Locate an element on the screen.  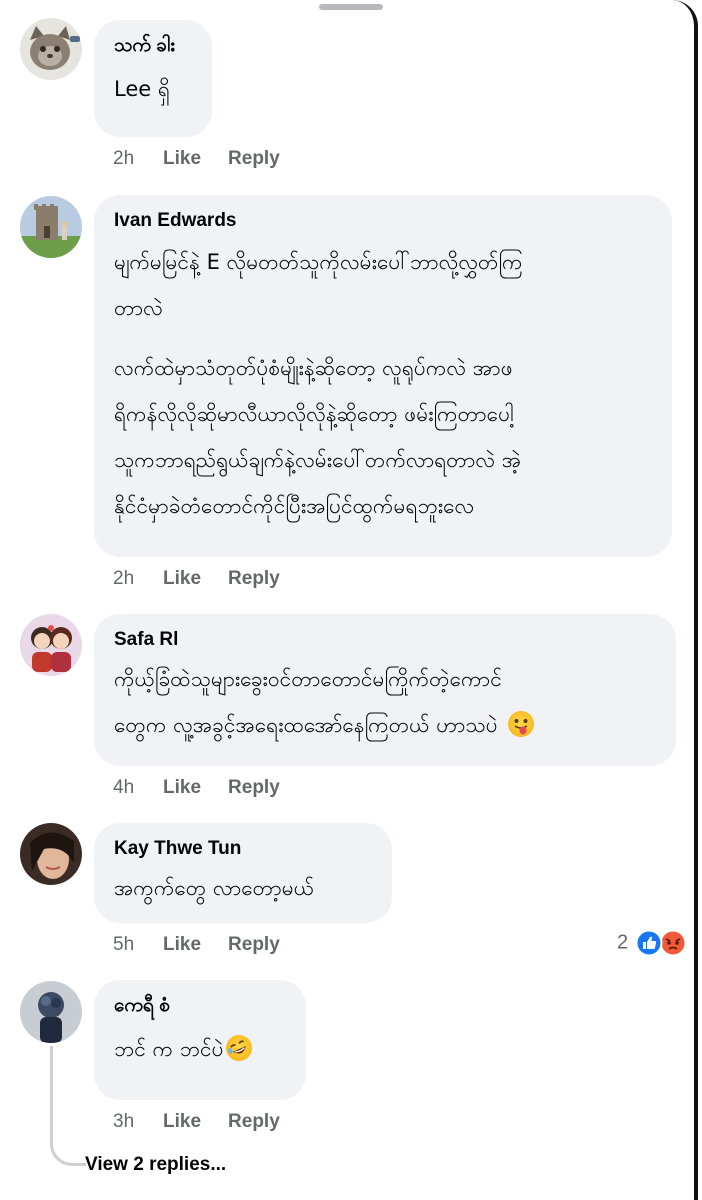
castle-avatar-icon is located at coordinates (51, 227).